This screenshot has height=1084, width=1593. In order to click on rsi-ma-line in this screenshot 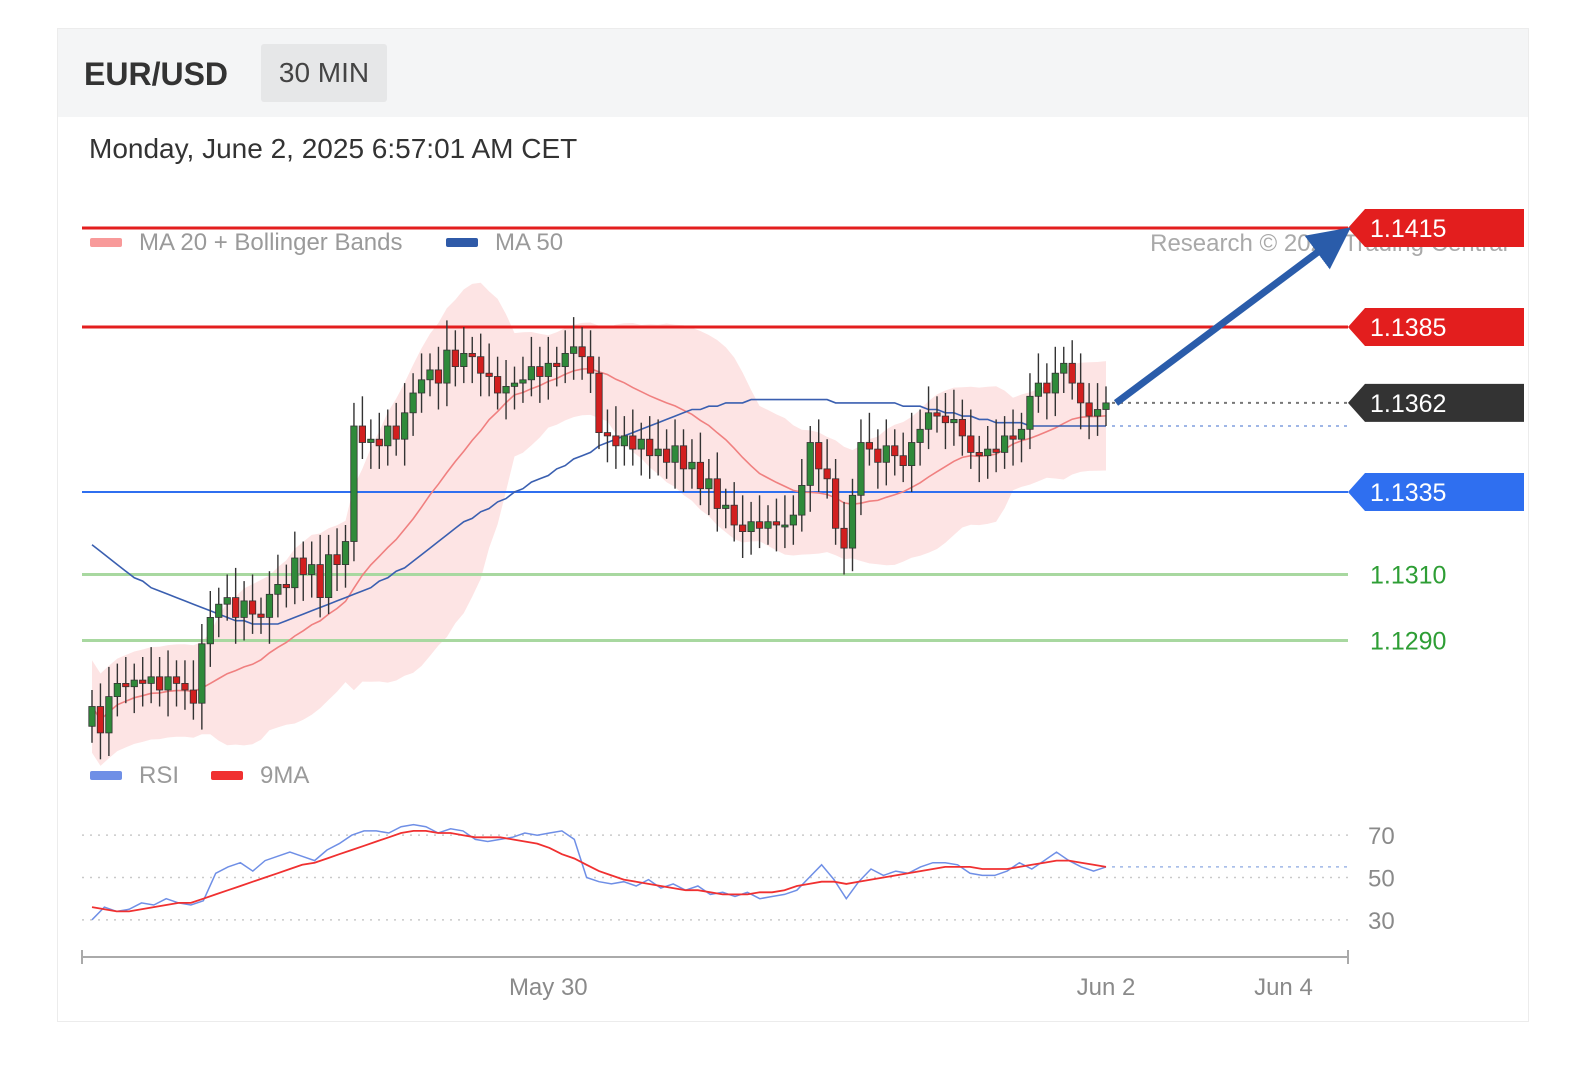, I will do `click(599, 871)`.